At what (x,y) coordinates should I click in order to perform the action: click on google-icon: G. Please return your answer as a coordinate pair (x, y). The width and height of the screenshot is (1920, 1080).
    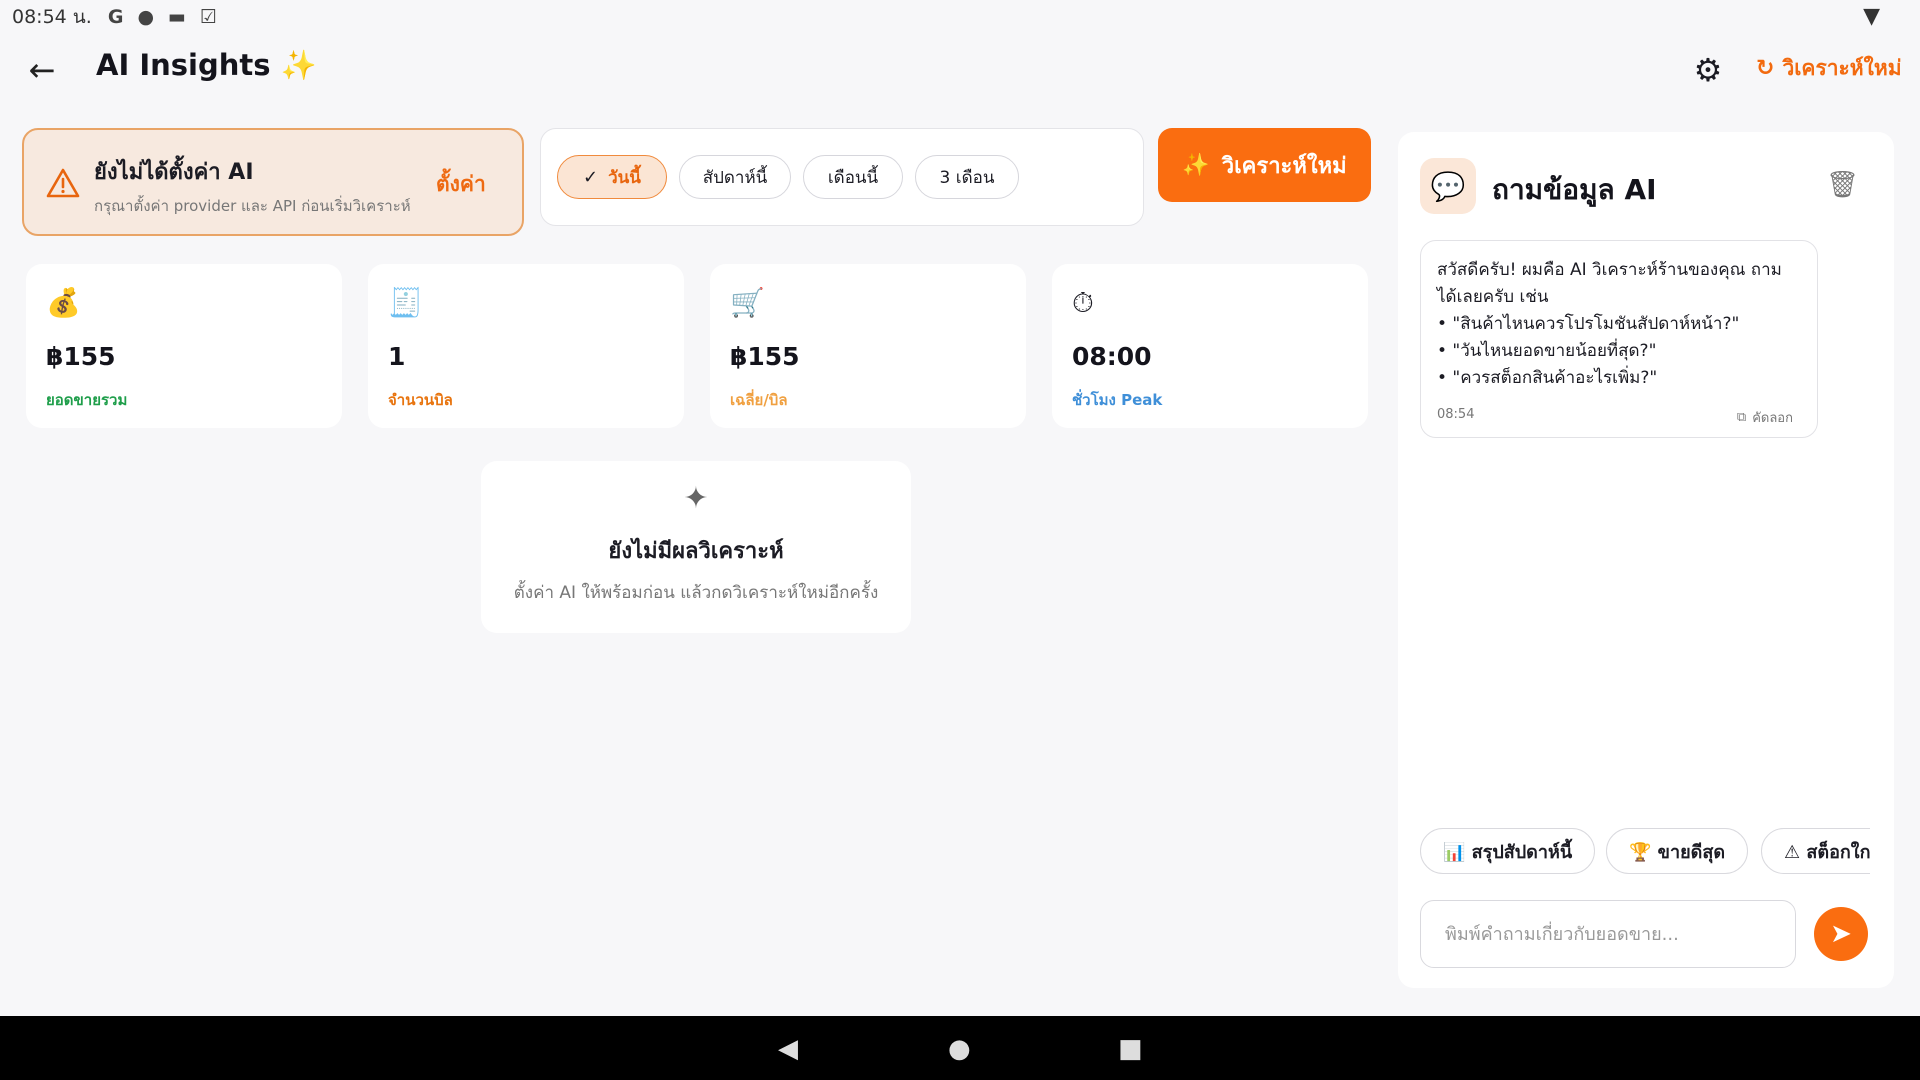
    Looking at the image, I should click on (115, 17).